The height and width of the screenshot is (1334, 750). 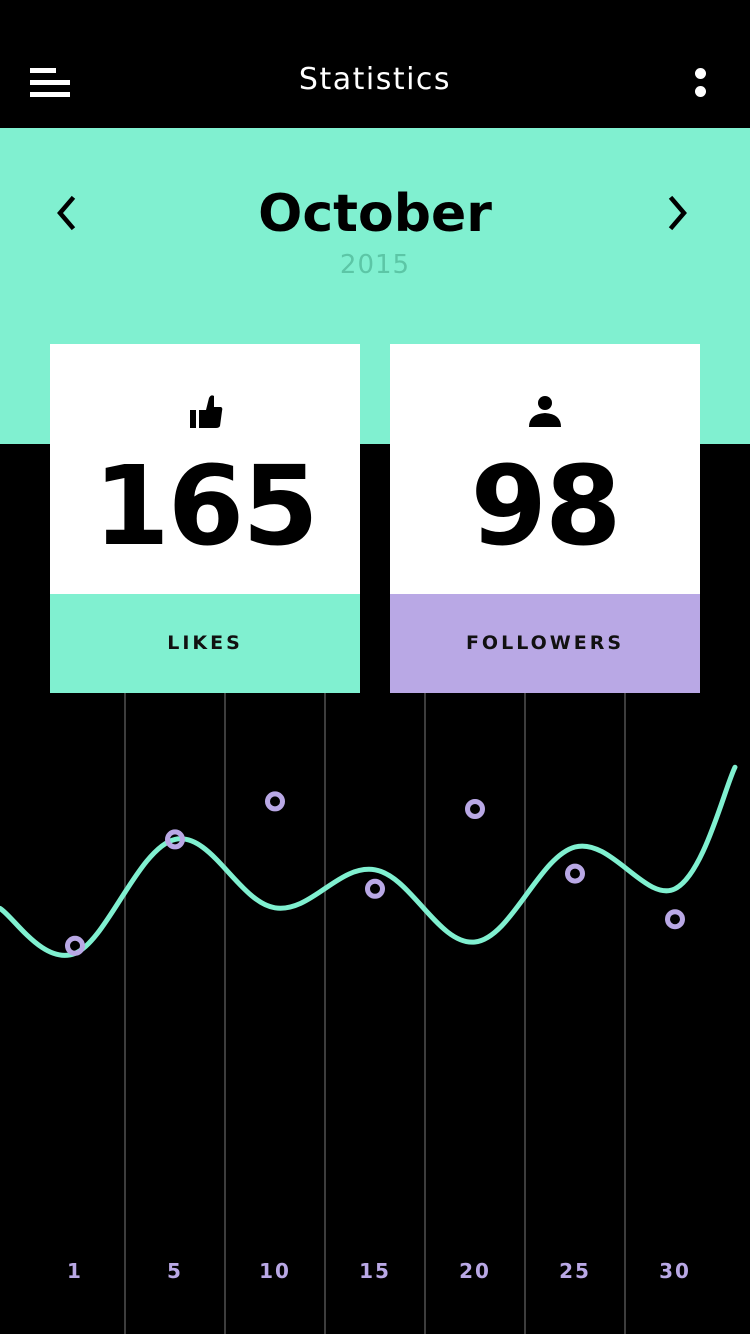 I want to click on thumbs-up-icon, so click(x=206, y=411).